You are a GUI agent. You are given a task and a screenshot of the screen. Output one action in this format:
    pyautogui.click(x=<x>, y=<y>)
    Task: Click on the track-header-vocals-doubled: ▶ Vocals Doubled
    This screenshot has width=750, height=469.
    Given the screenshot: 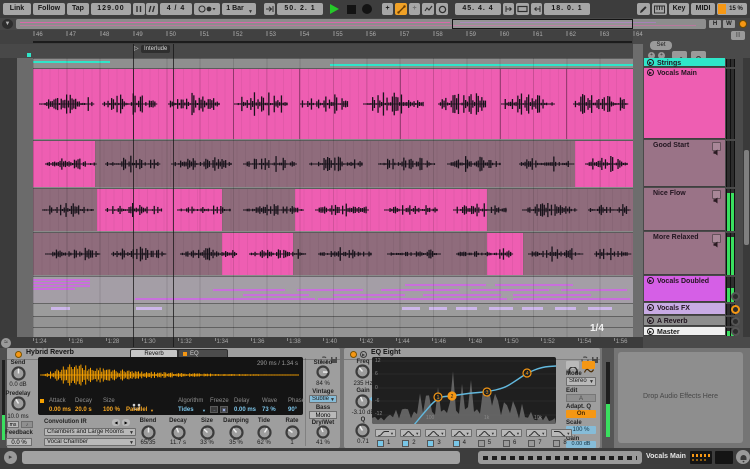 What is the action you would take?
    pyautogui.click(x=684, y=289)
    